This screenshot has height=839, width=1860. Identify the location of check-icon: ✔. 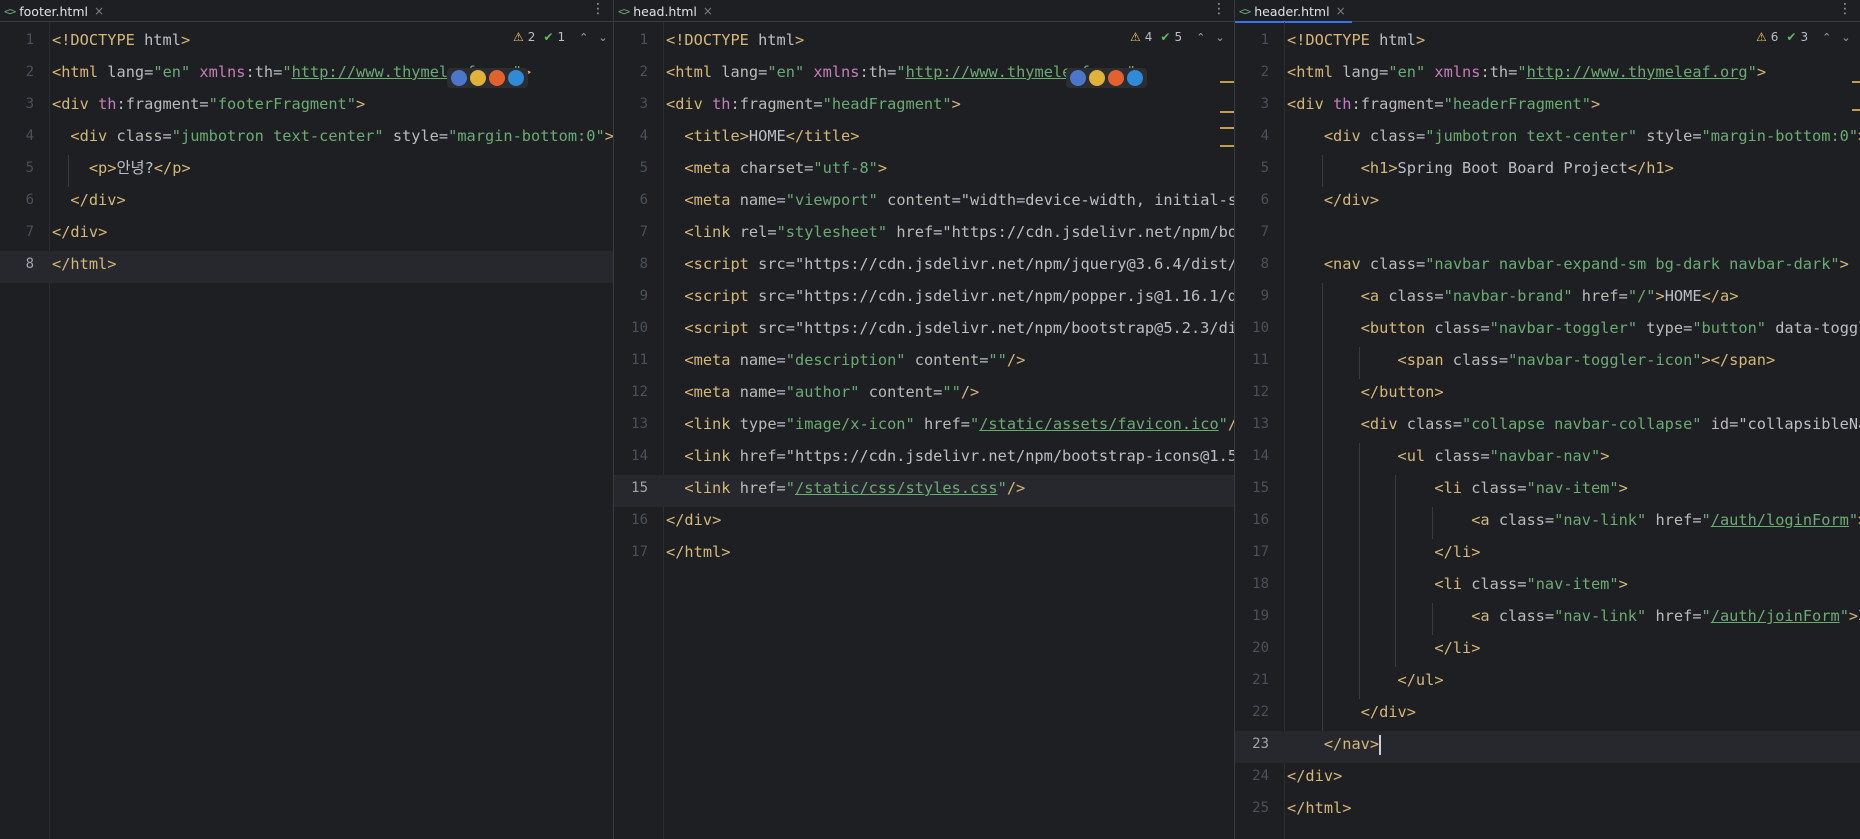
(1165, 37).